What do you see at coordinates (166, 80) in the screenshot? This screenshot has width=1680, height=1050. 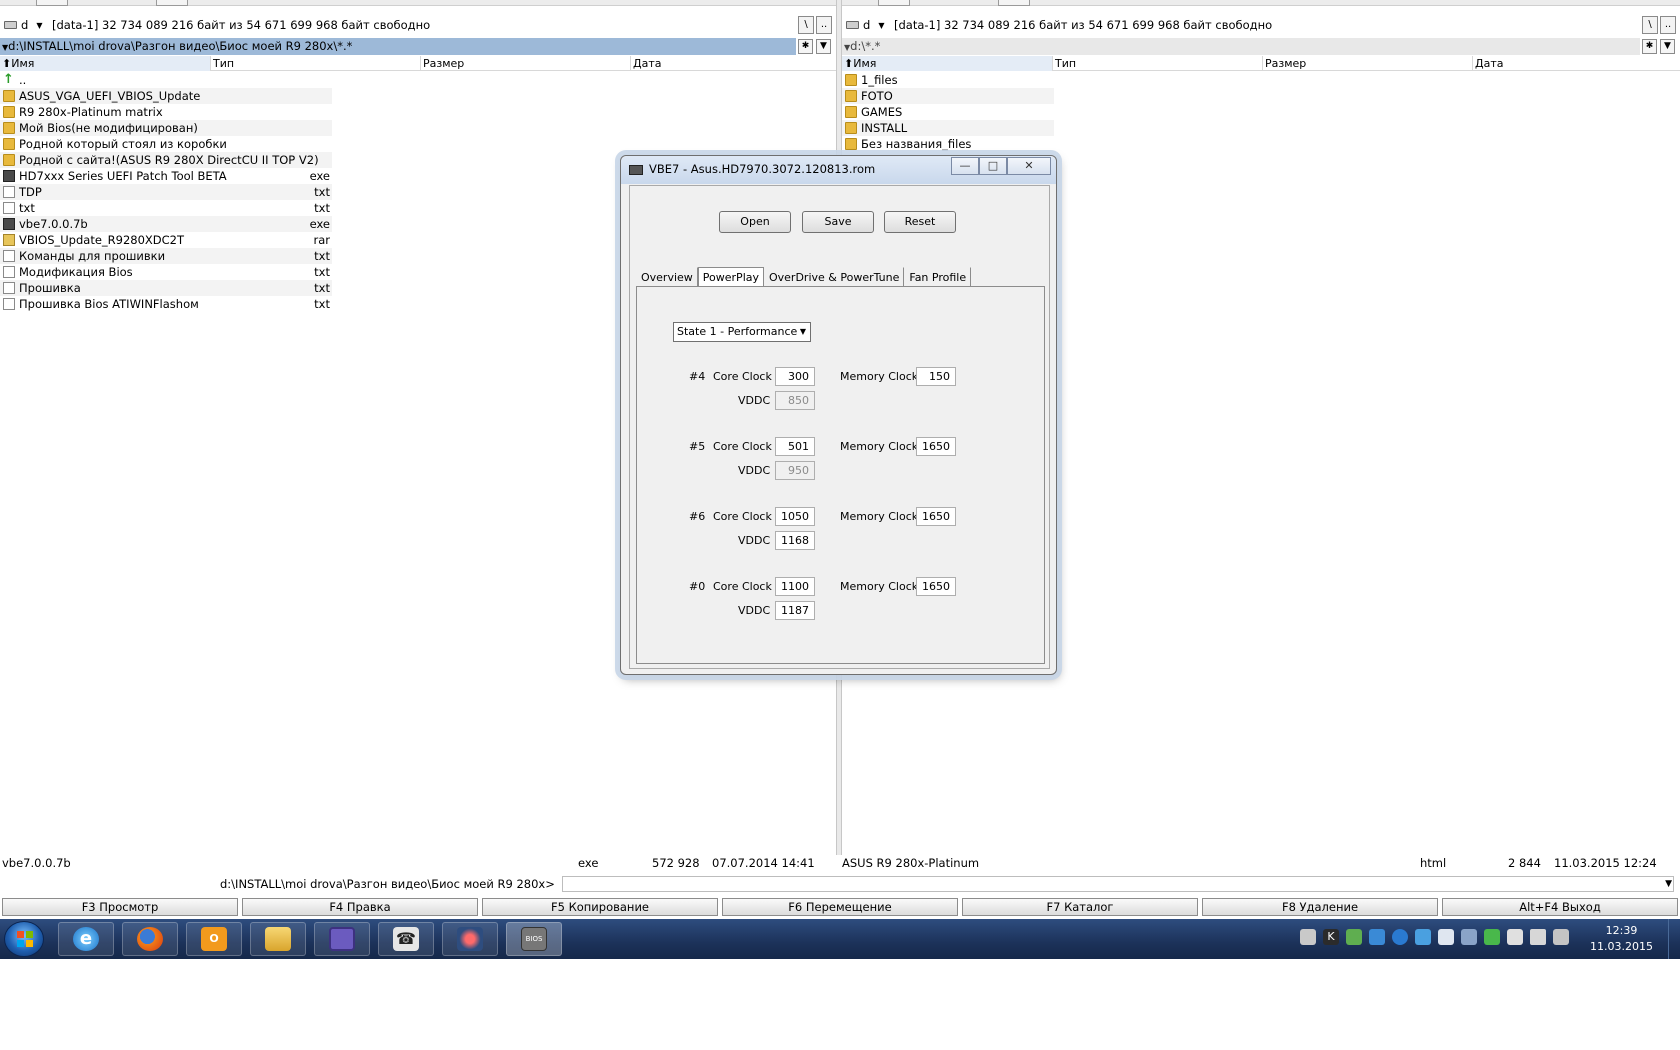 I see `list-item: ↑..` at bounding box center [166, 80].